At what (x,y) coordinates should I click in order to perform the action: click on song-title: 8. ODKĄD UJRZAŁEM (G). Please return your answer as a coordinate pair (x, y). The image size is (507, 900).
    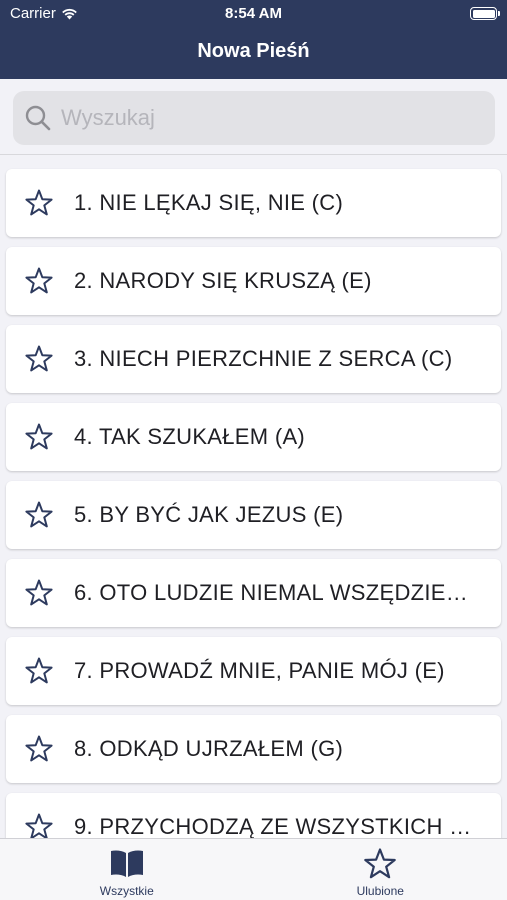
    Looking at the image, I should click on (209, 748).